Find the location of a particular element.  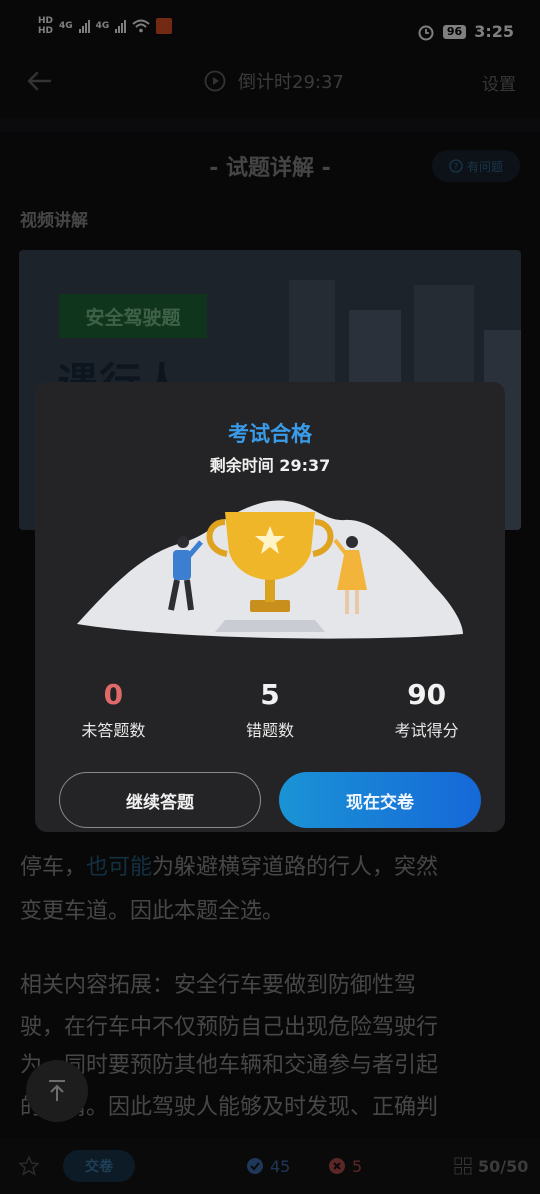

stat-unanswered: 0 未答题数 is located at coordinates (113, 709).